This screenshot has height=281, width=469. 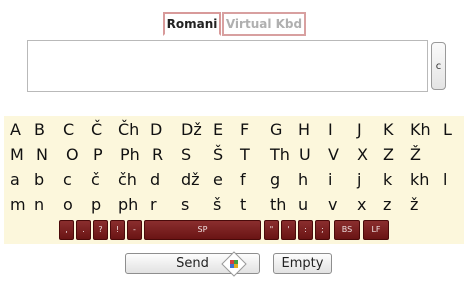 I want to click on function-key: LF, so click(x=376, y=230).